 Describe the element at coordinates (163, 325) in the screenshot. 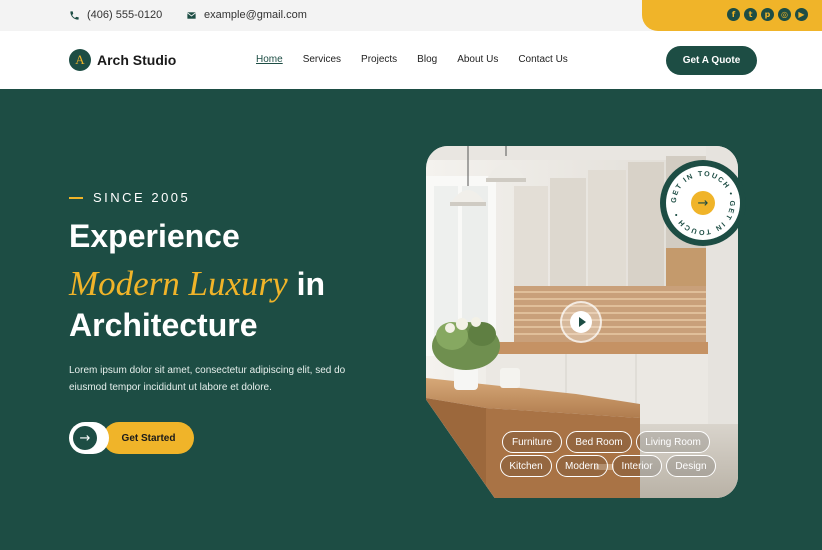

I see `hero-heading-line3: Architecture` at that location.